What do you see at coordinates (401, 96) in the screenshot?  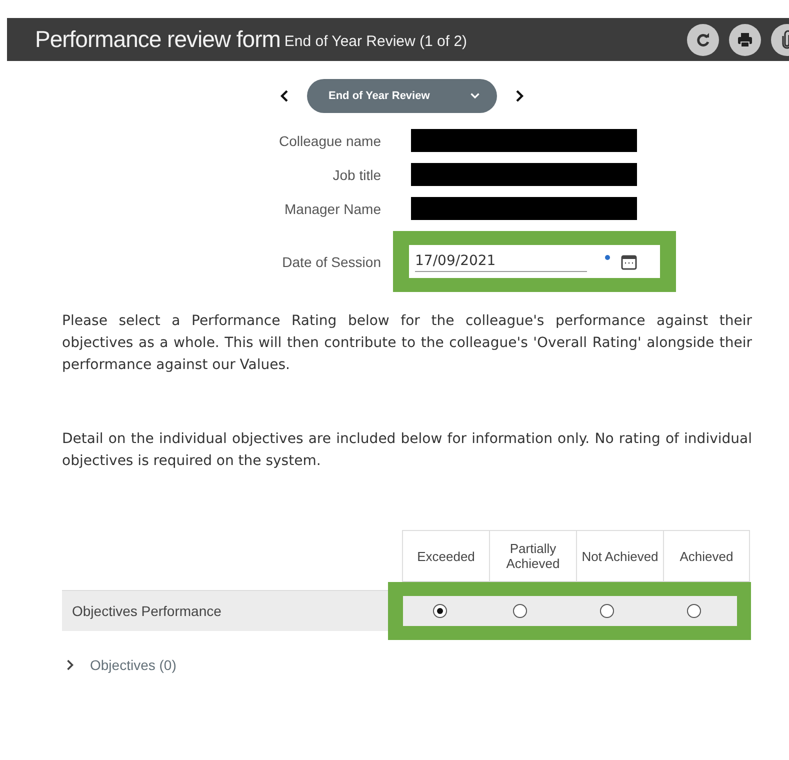 I see `stage-dropdown: End of Year Review` at bounding box center [401, 96].